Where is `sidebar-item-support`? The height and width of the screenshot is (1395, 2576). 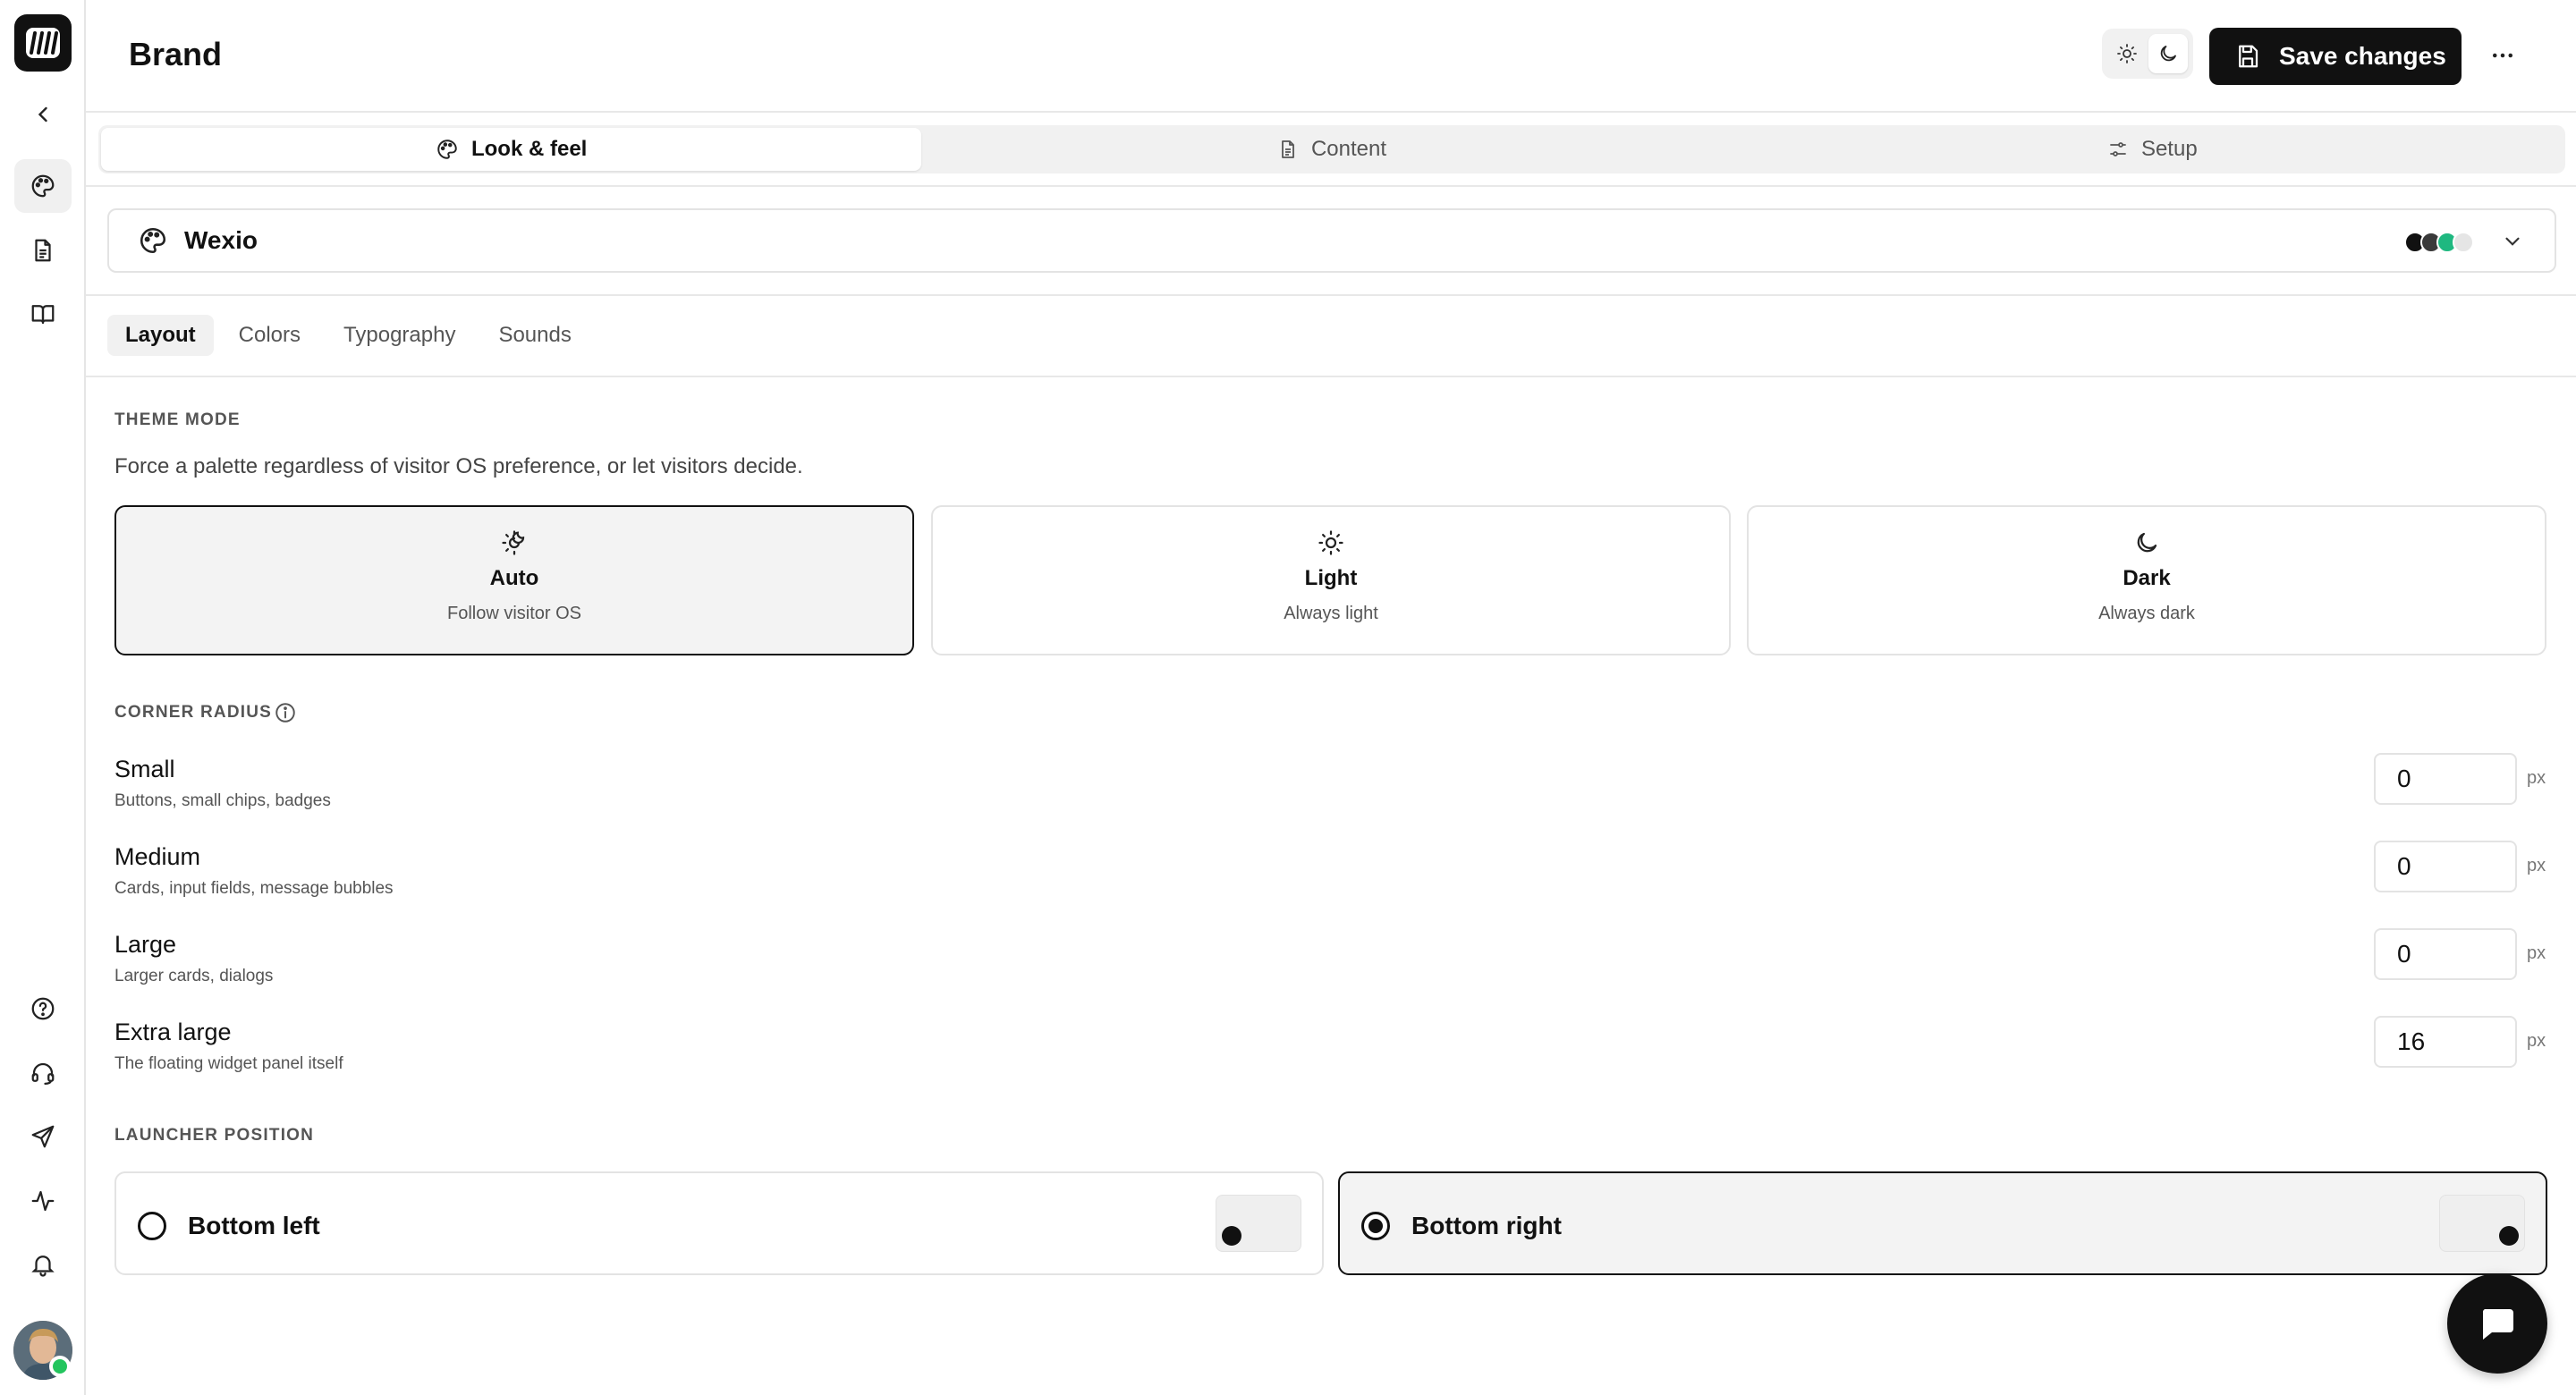 sidebar-item-support is located at coordinates (43, 1073).